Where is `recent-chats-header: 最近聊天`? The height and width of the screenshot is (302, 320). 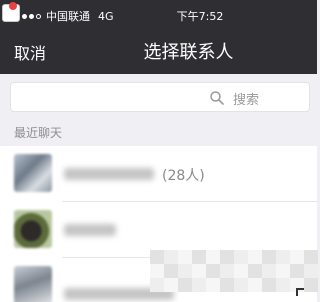
recent-chats-header: 最近聊天 is located at coordinates (38, 133).